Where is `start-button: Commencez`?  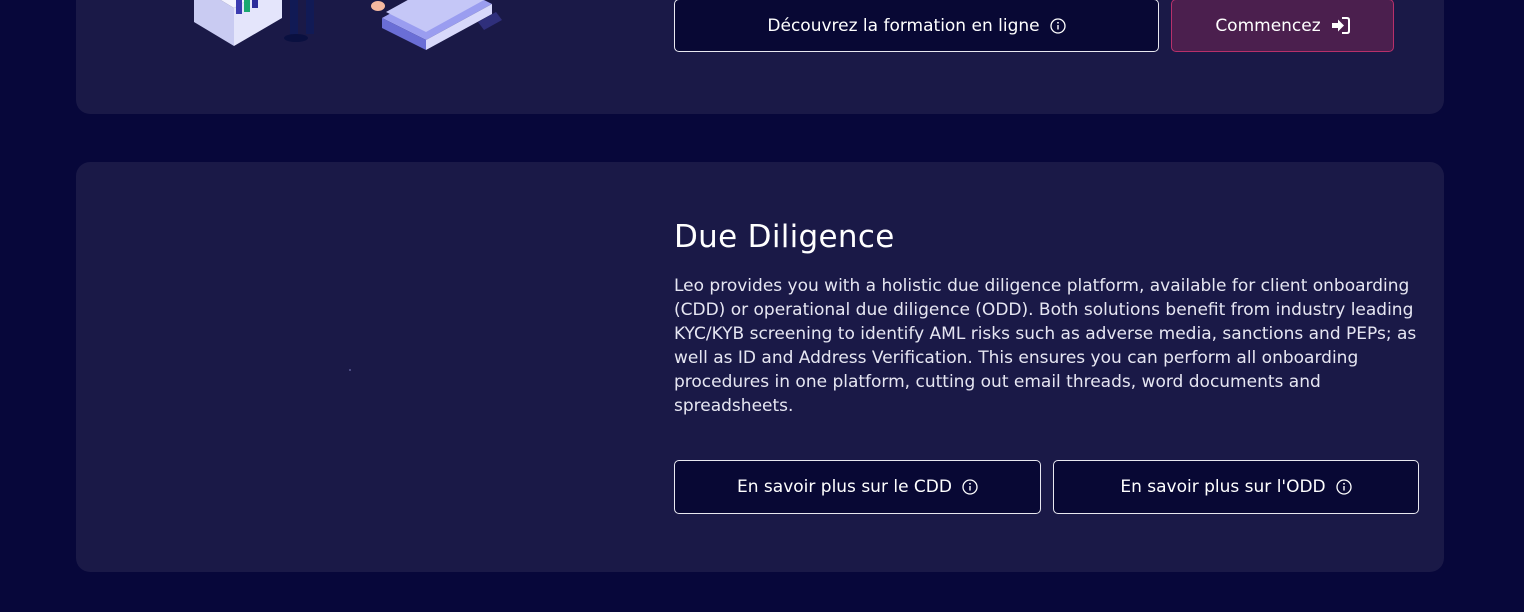
start-button: Commencez is located at coordinates (1282, 26).